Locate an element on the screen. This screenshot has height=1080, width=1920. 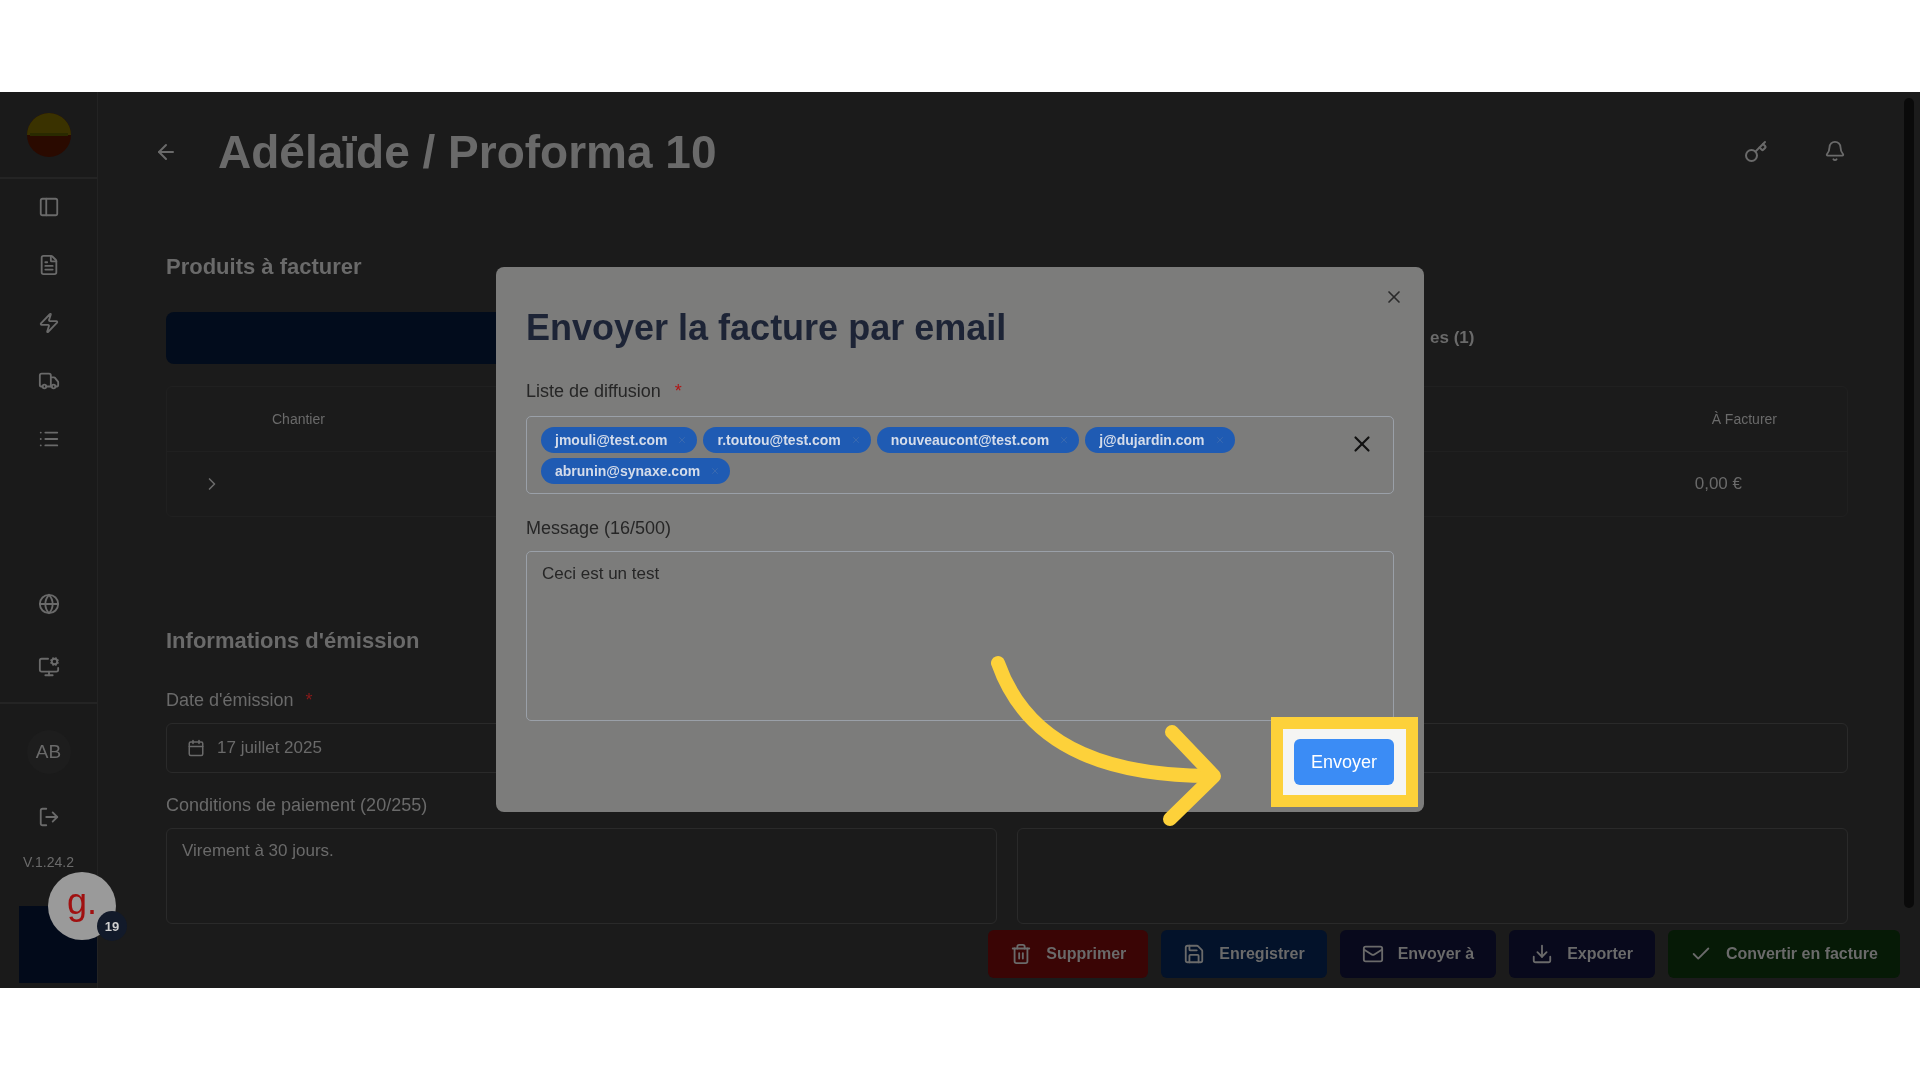
field-label: Message (16/500) is located at coordinates (599, 528).